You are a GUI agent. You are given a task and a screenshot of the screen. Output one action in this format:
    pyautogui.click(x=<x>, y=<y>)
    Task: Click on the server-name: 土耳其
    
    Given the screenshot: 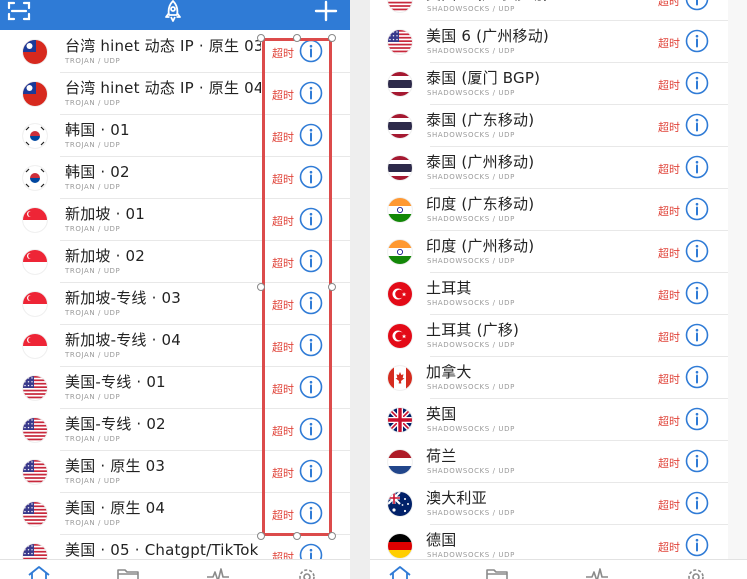 What is the action you would take?
    pyautogui.click(x=449, y=288)
    